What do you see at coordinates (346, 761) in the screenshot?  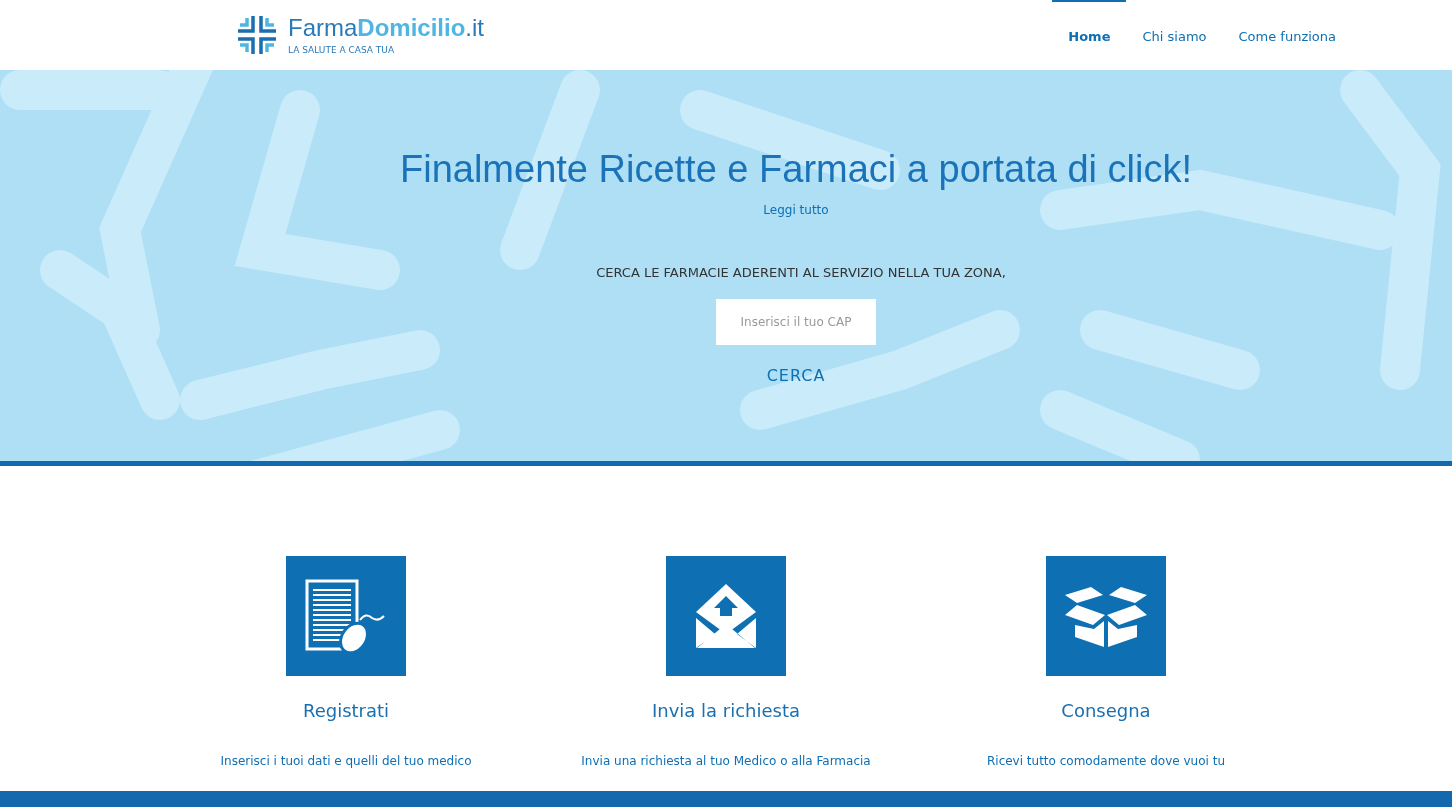 I see `feature-description: Inserisci i tuoi dati e quelli del tuo medico` at bounding box center [346, 761].